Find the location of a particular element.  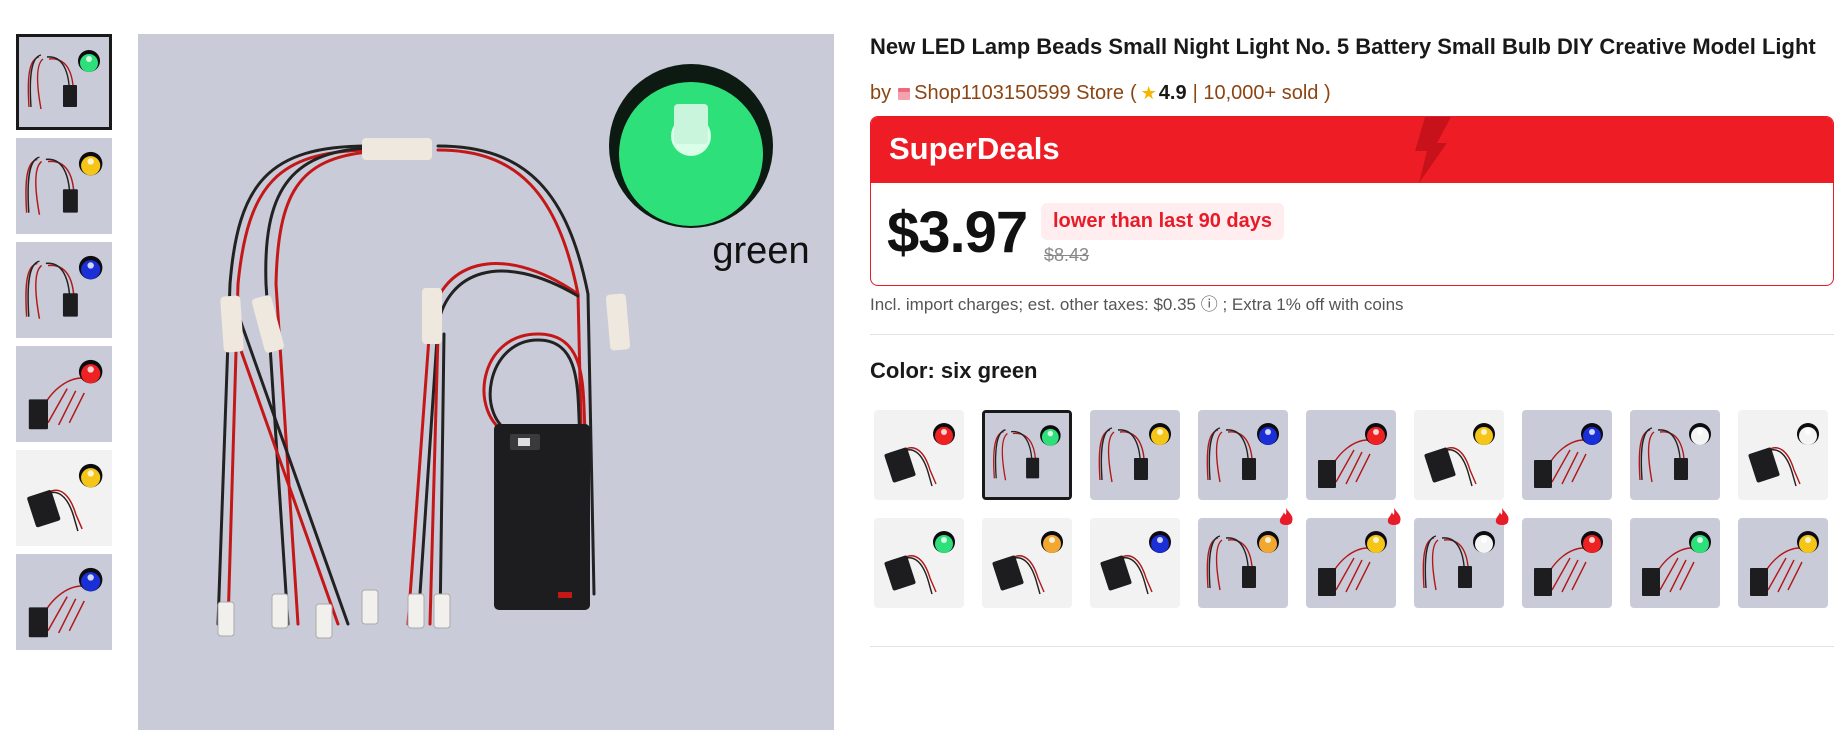

current-price: $3.97 is located at coordinates (957, 232).